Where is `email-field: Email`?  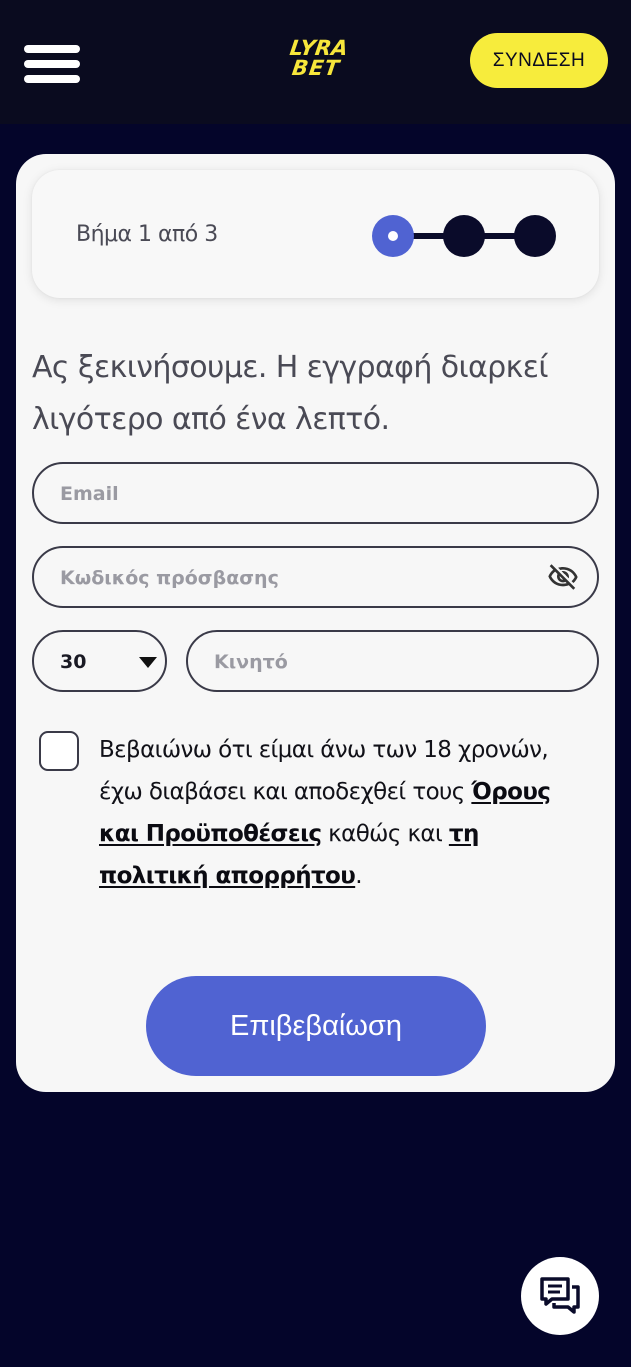 email-field: Email is located at coordinates (315, 493).